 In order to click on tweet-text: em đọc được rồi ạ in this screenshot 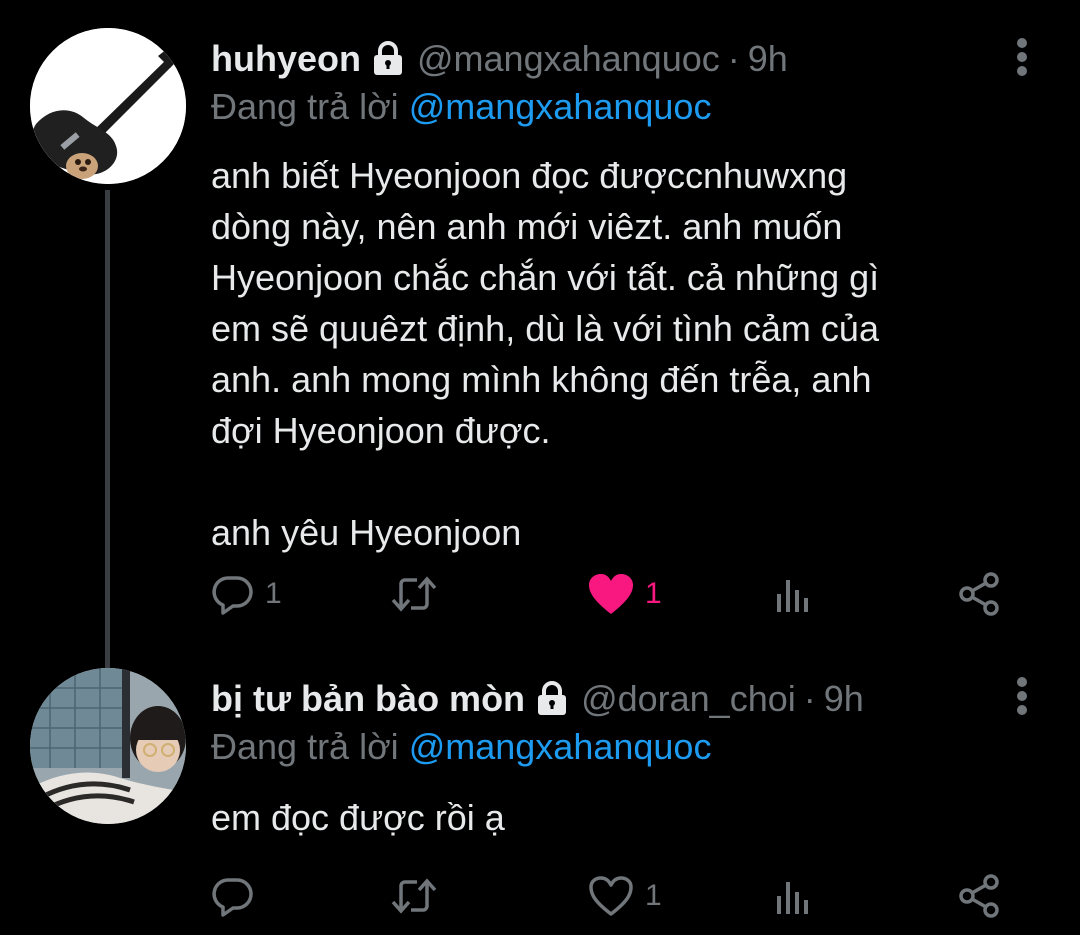, I will do `click(358, 817)`.